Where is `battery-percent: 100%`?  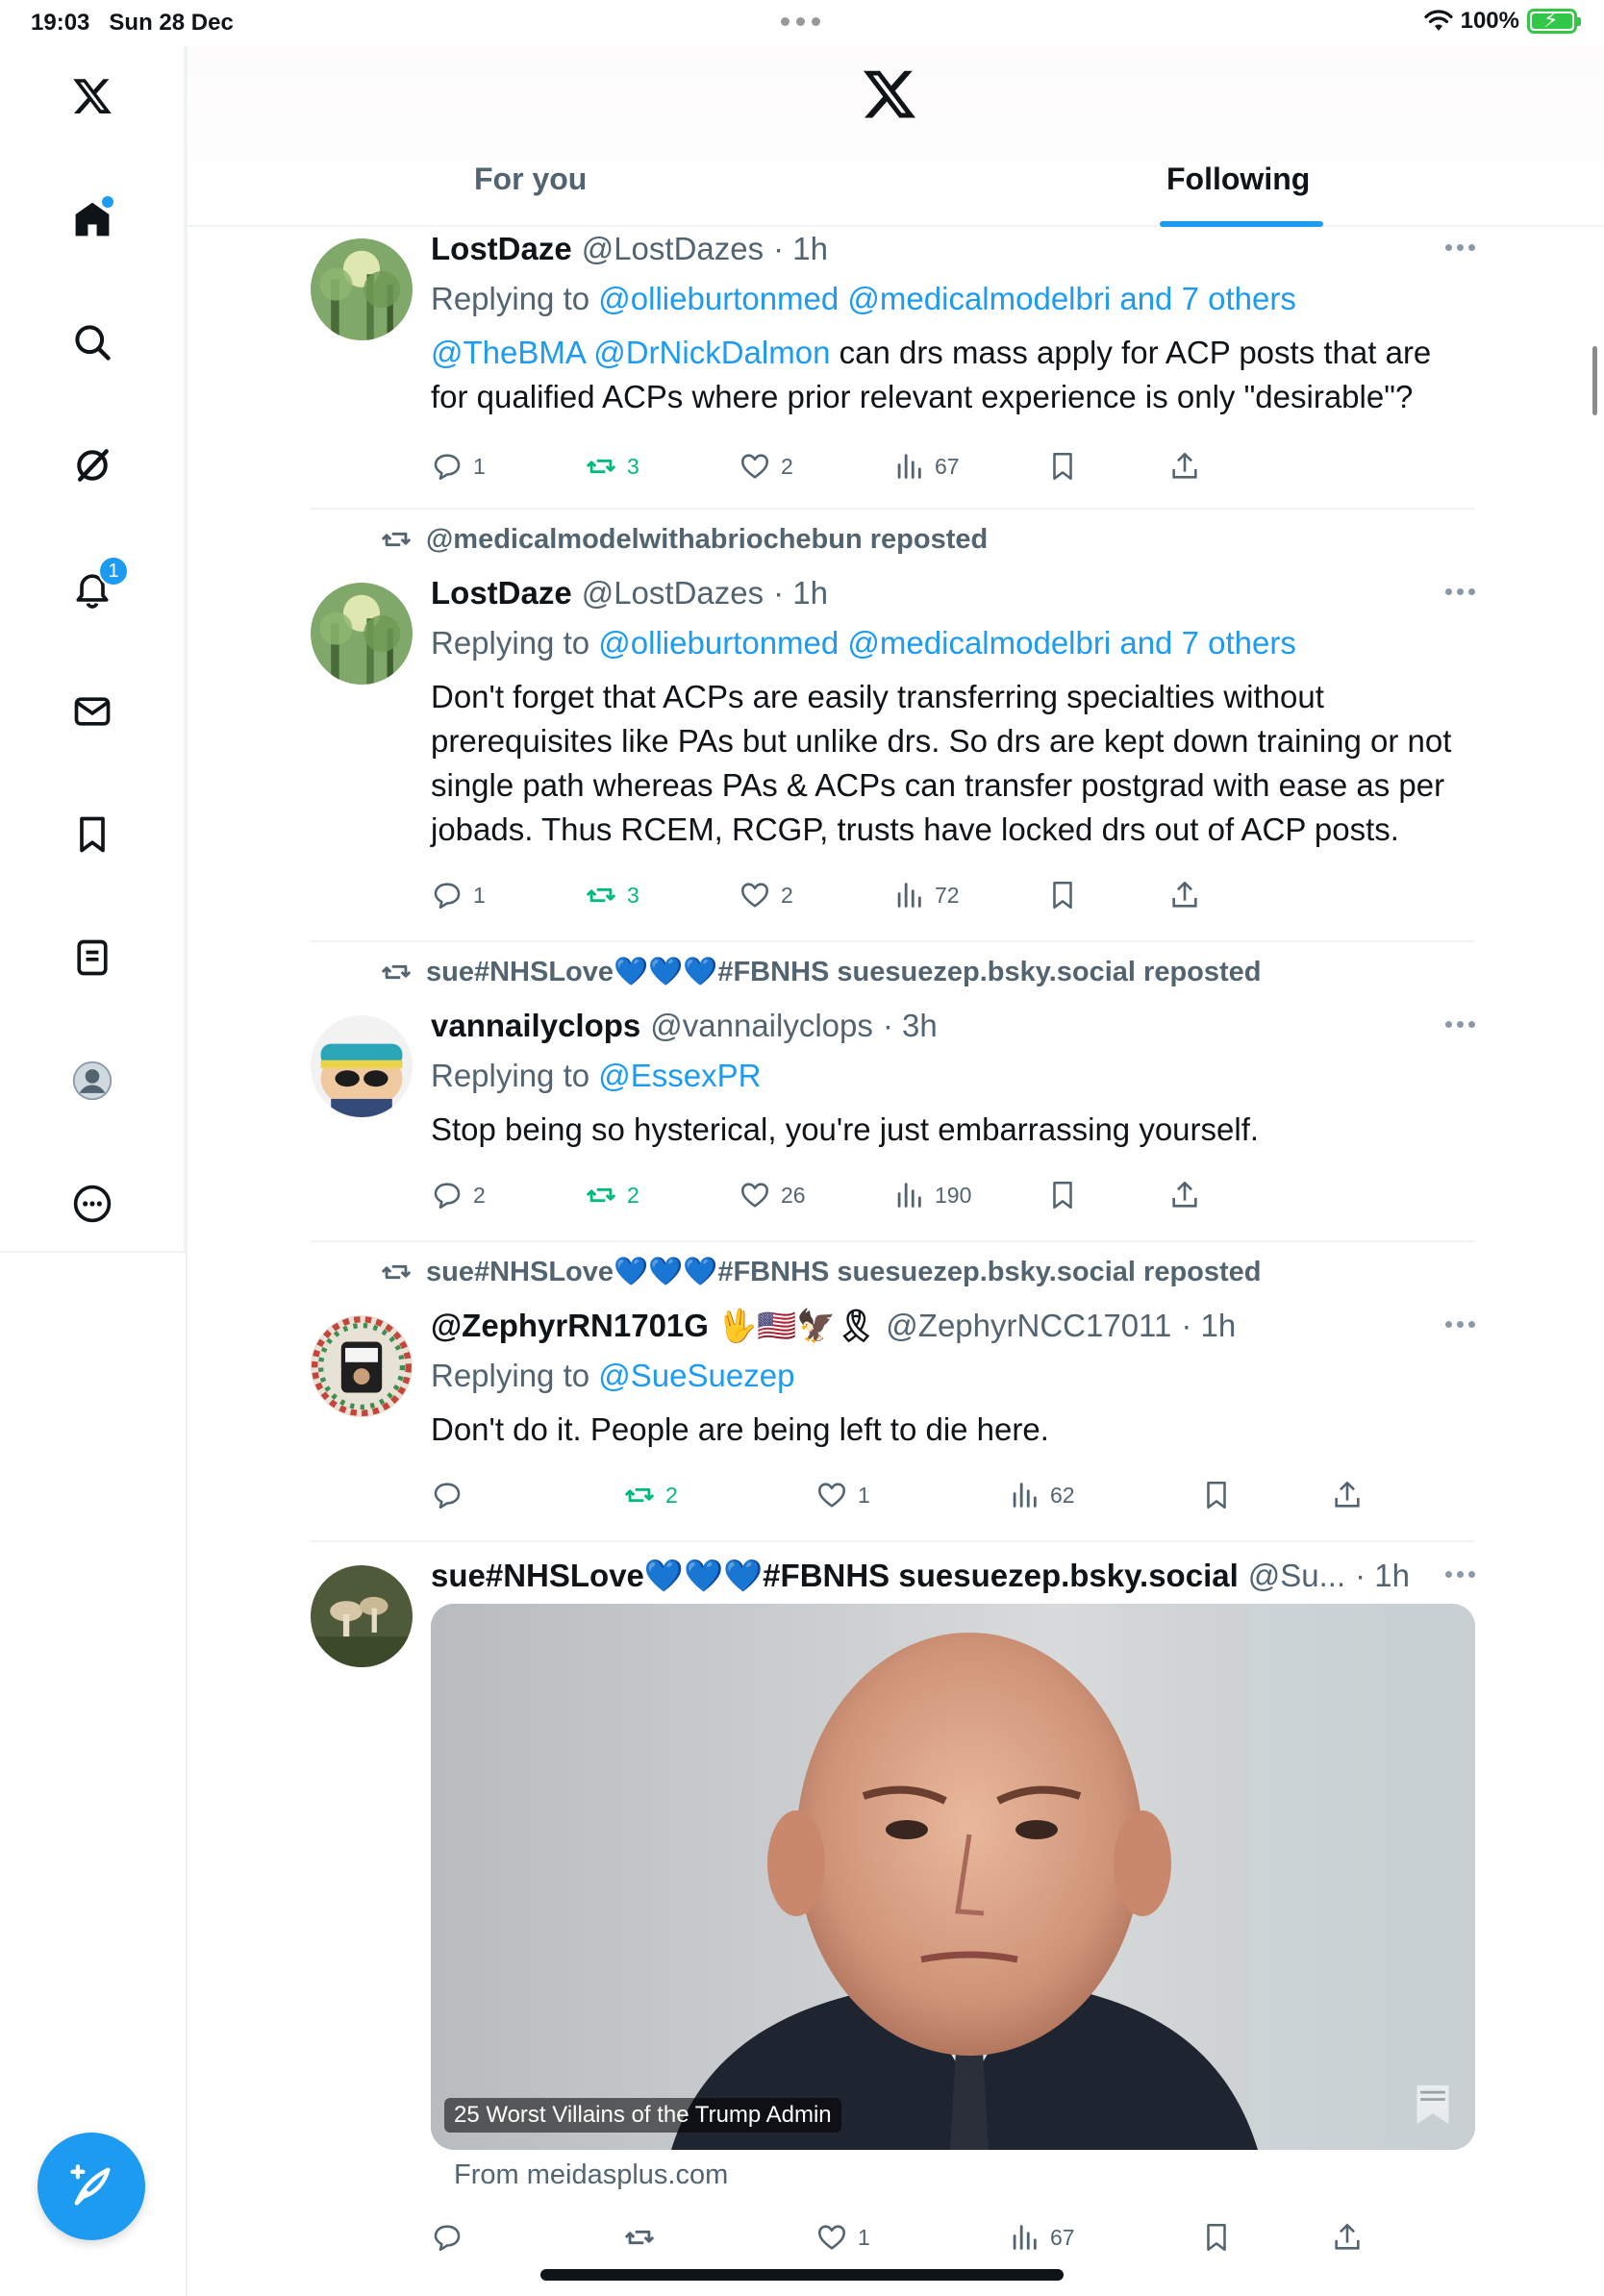
battery-percent: 100% is located at coordinates (1489, 21).